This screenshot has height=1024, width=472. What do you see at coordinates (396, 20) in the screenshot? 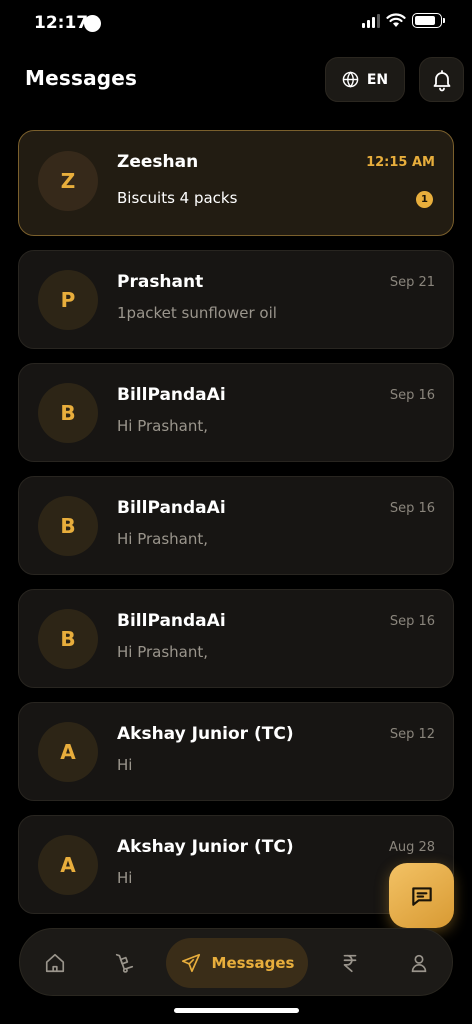
I see `wifi-icon` at bounding box center [396, 20].